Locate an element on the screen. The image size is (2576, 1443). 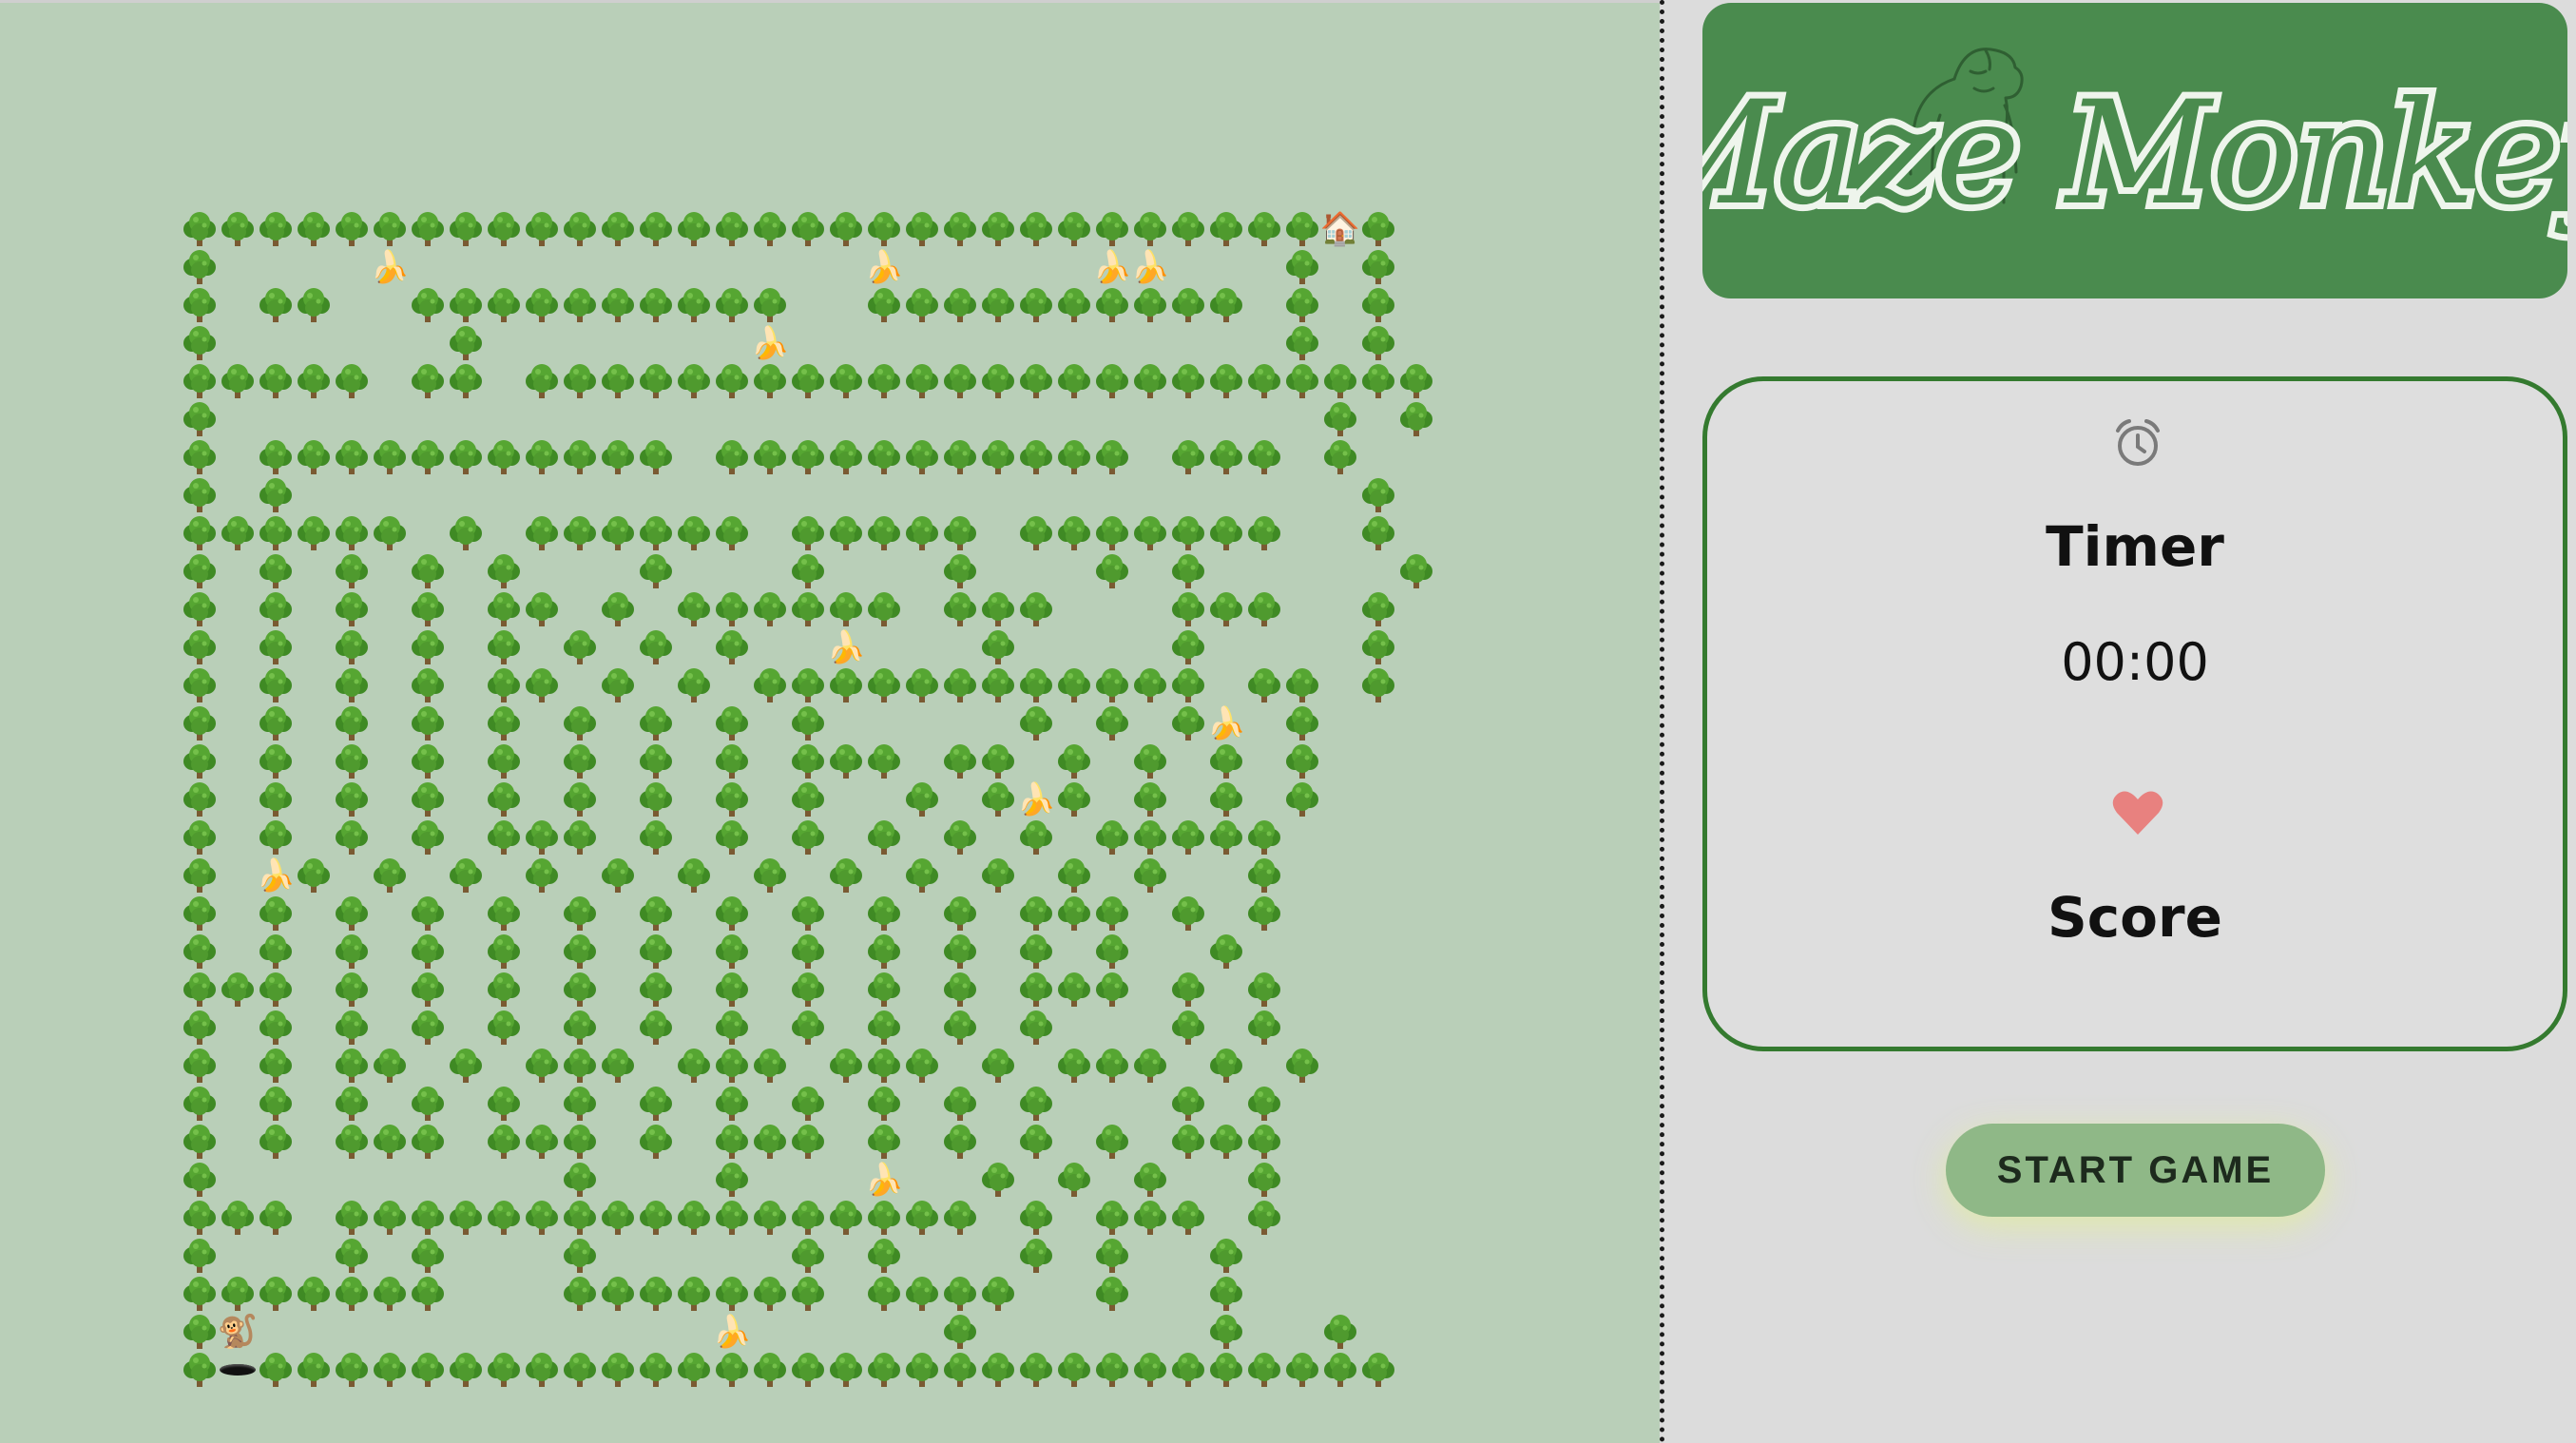
logo-title: Maze Monkey is located at coordinates (2134, 154).